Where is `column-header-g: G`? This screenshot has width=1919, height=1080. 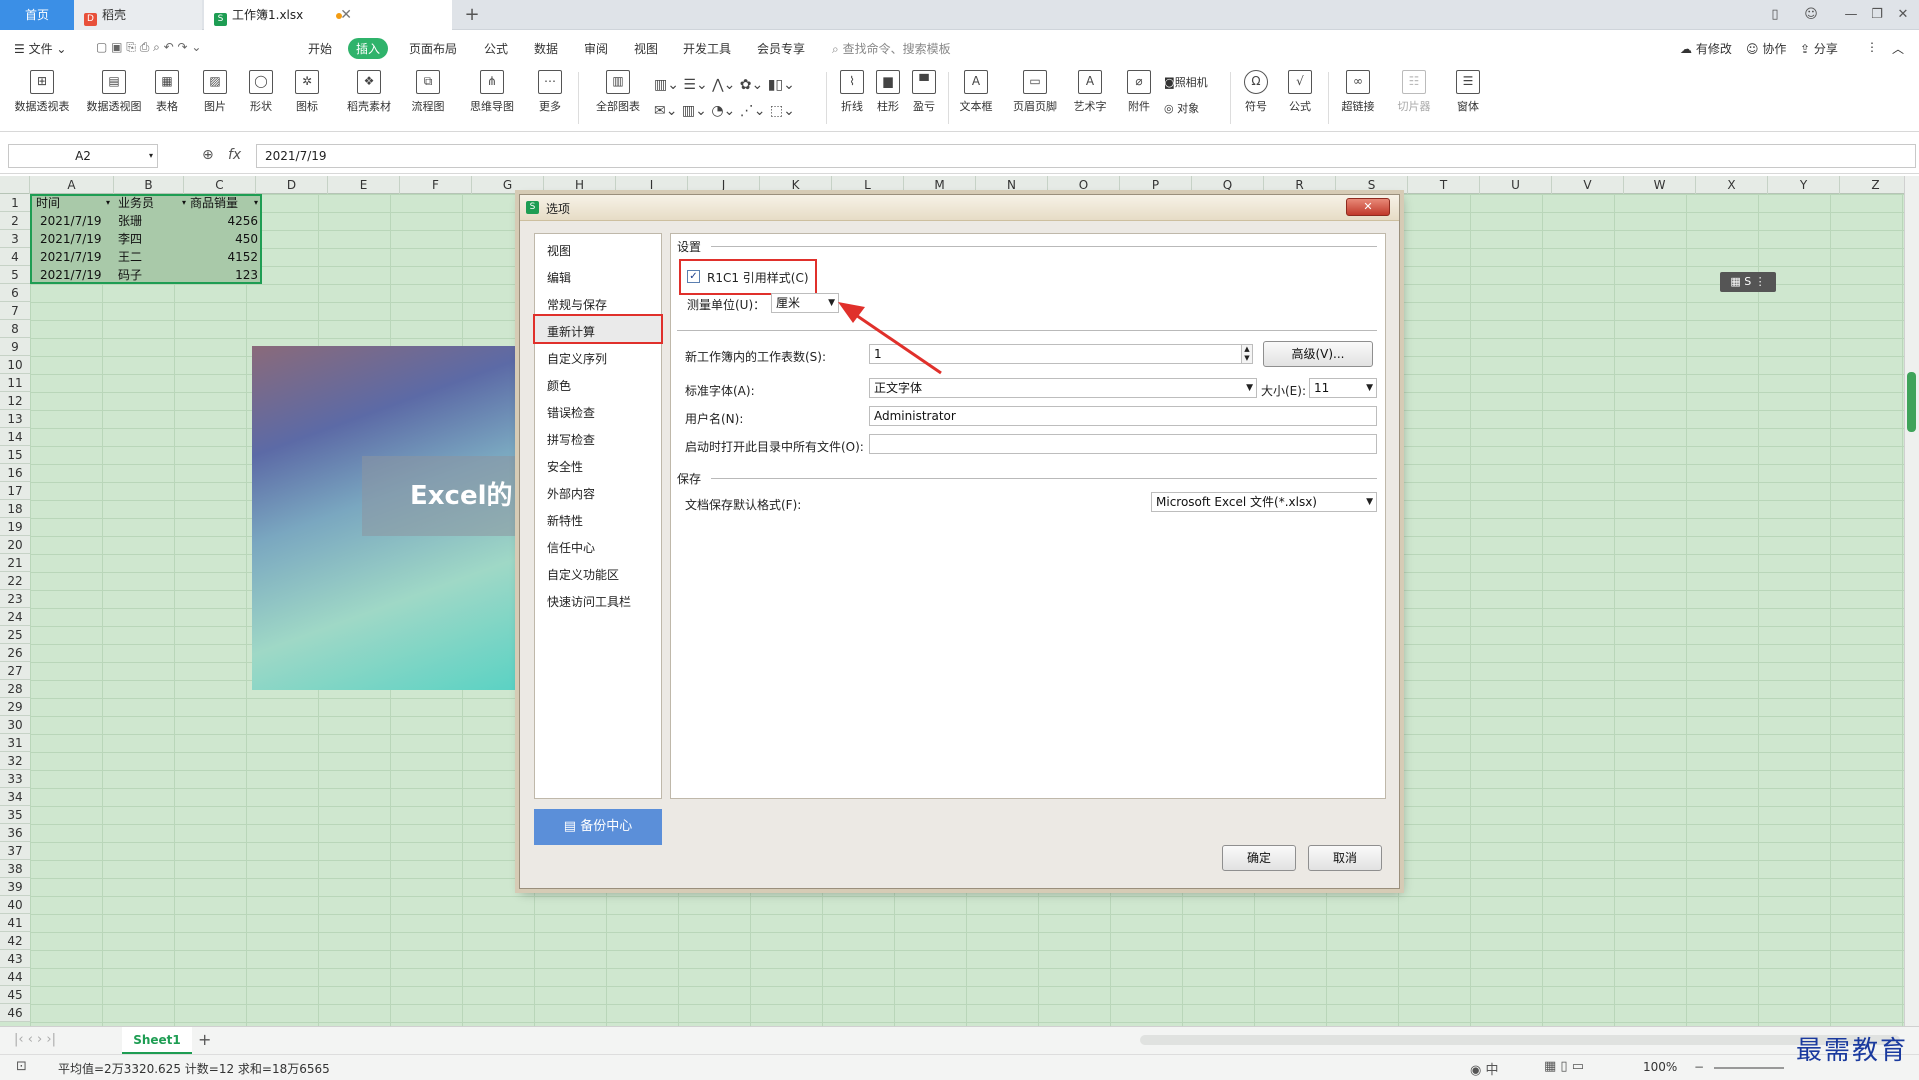 column-header-g: G is located at coordinates (508, 185).